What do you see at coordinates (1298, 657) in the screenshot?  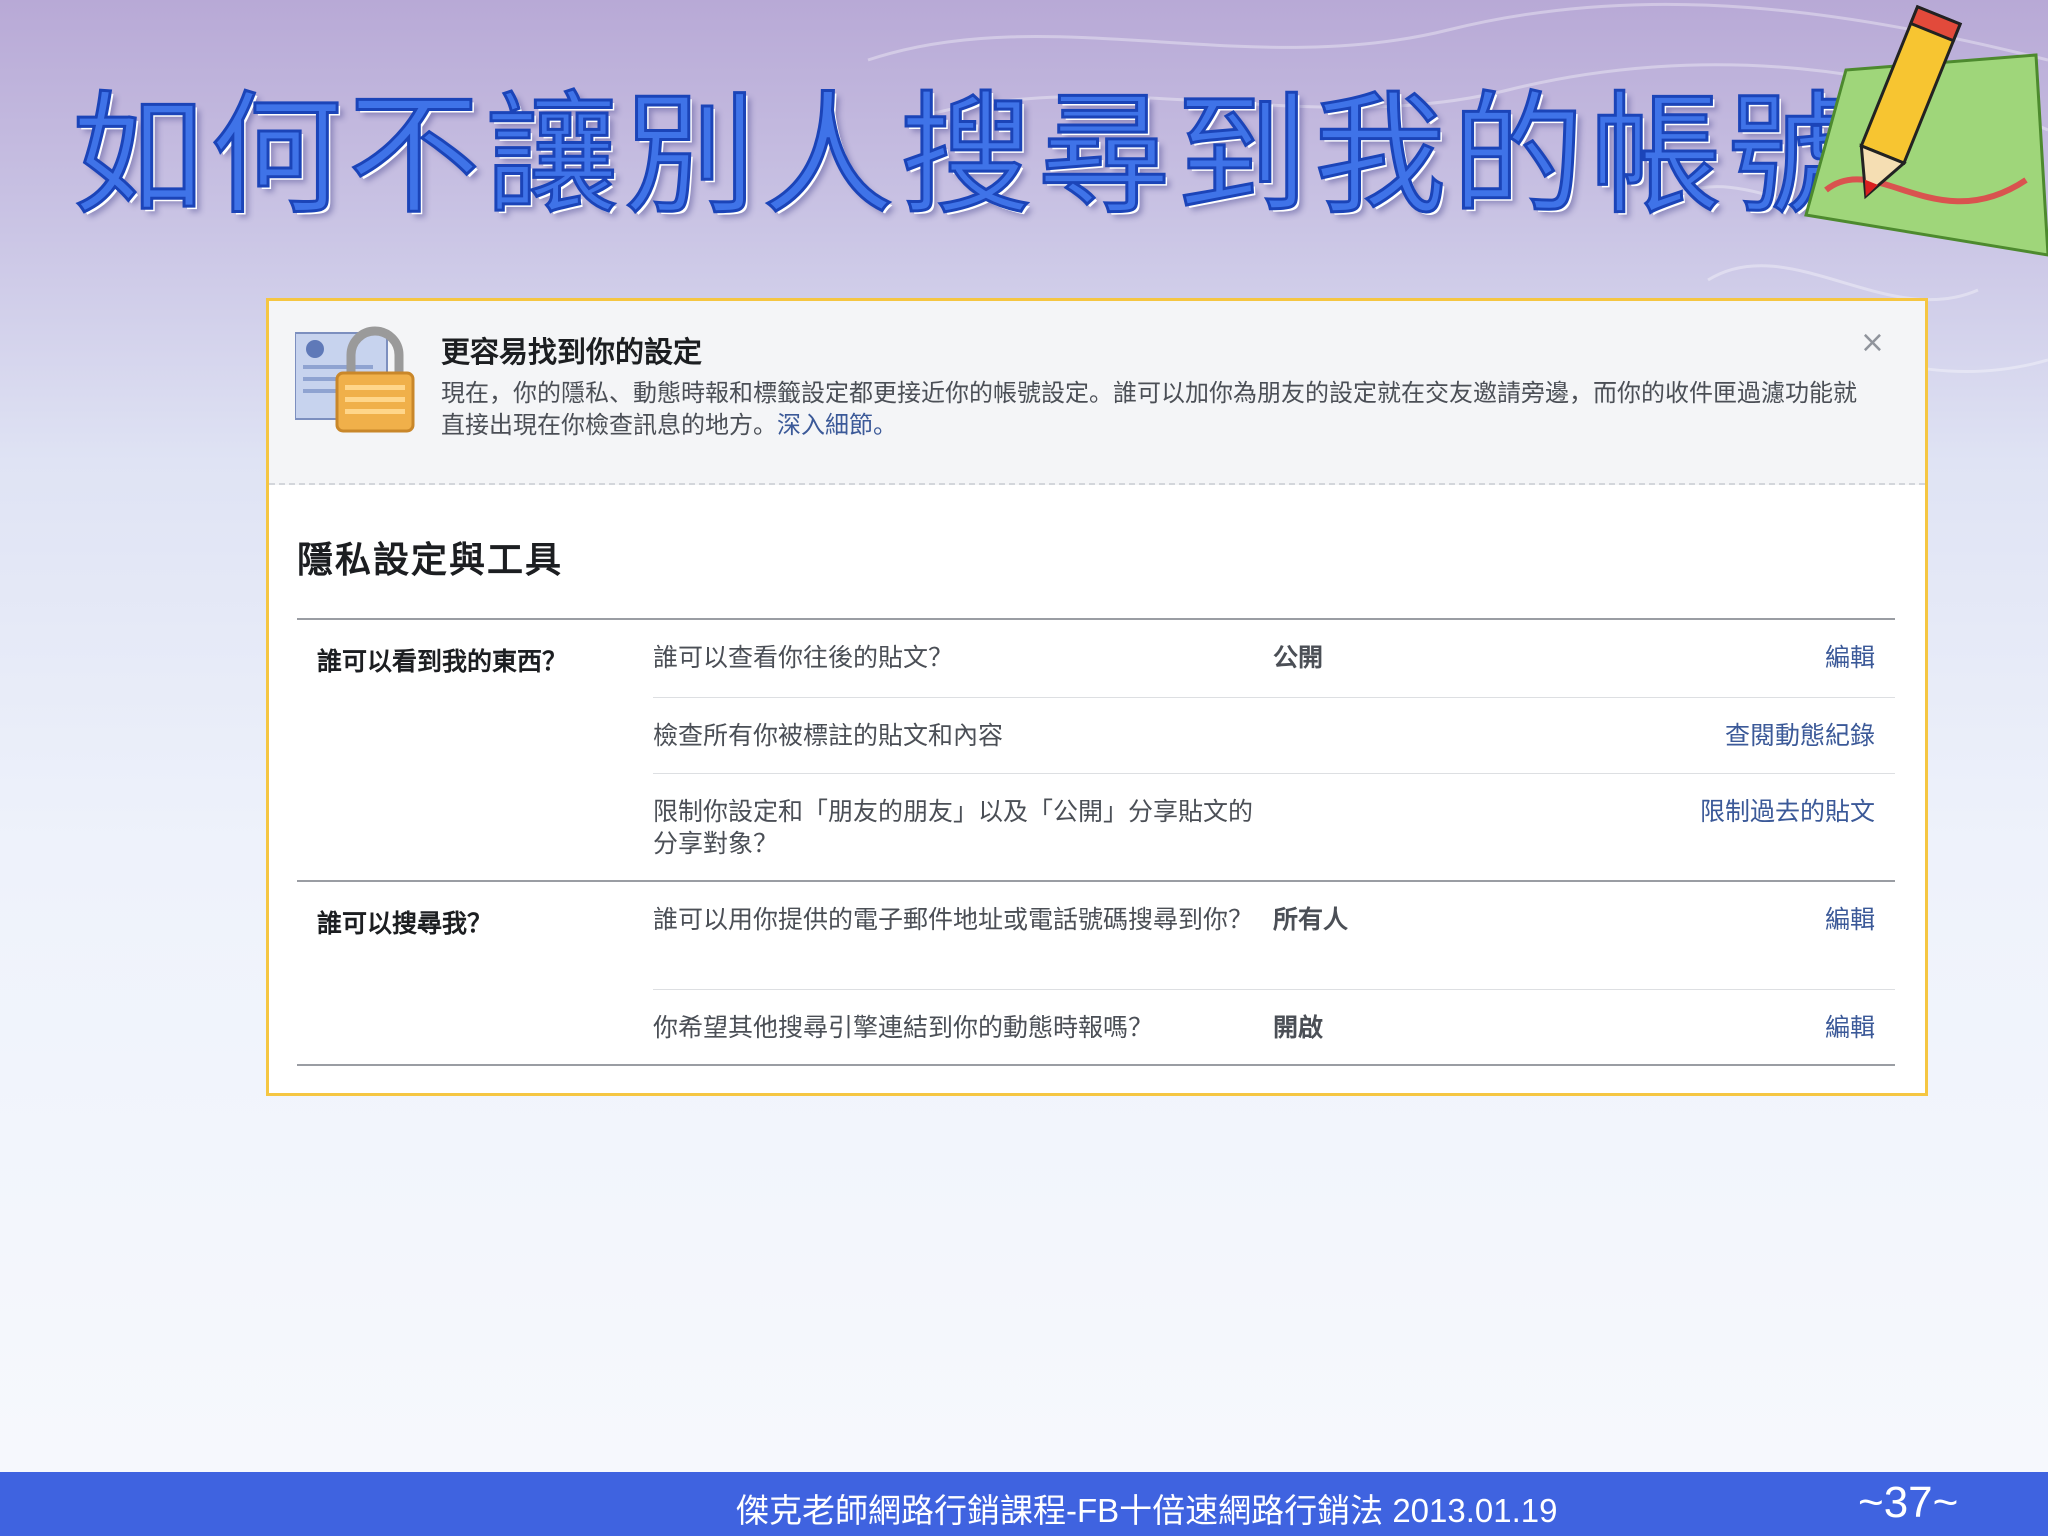 I see `row-value: 公開` at bounding box center [1298, 657].